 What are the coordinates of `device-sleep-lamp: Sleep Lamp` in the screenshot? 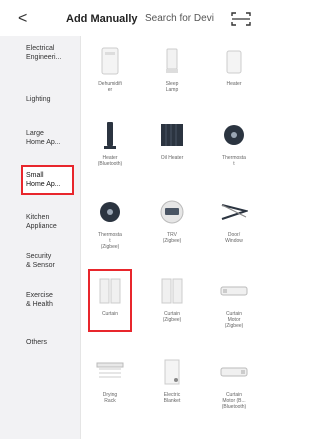 It's located at (172, 69).